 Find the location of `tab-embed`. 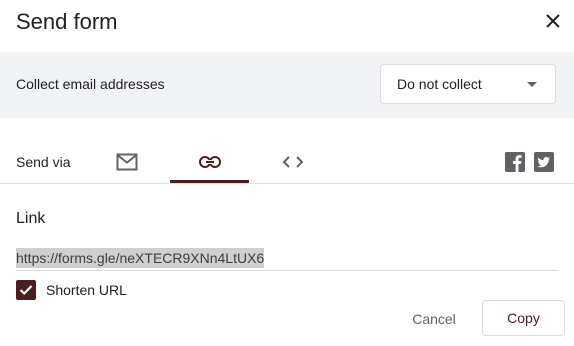

tab-embed is located at coordinates (293, 162).